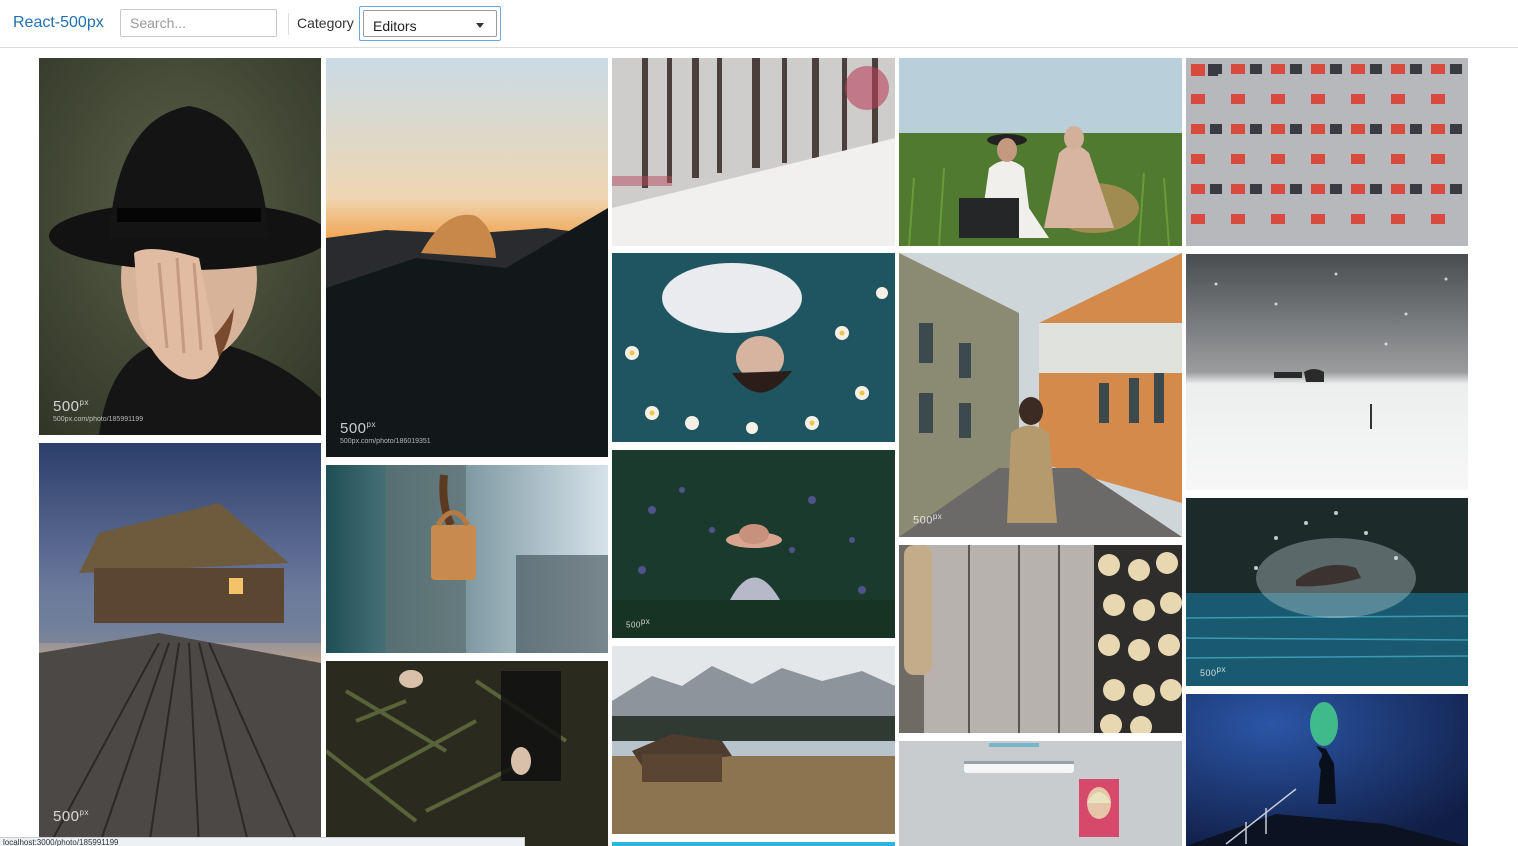 The image size is (1518, 846). Describe the element at coordinates (288, 24) in the screenshot. I see `navbar-divider` at that location.